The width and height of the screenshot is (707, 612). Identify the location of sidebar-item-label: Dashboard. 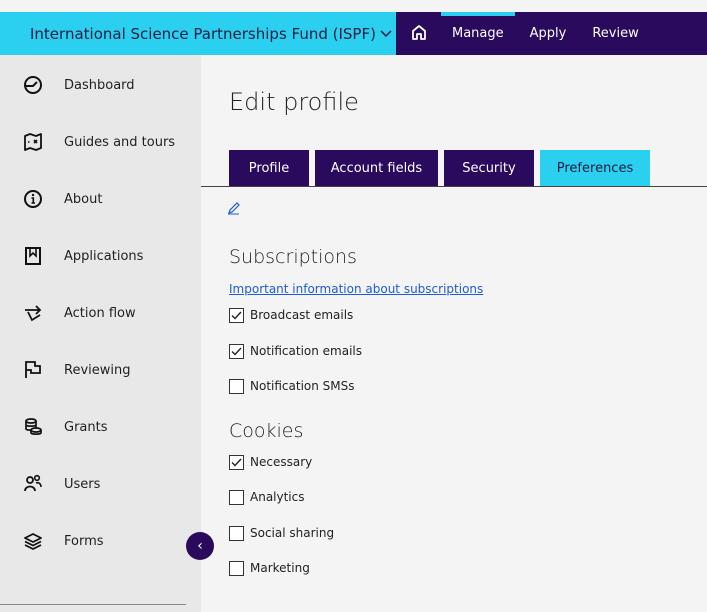
(99, 85).